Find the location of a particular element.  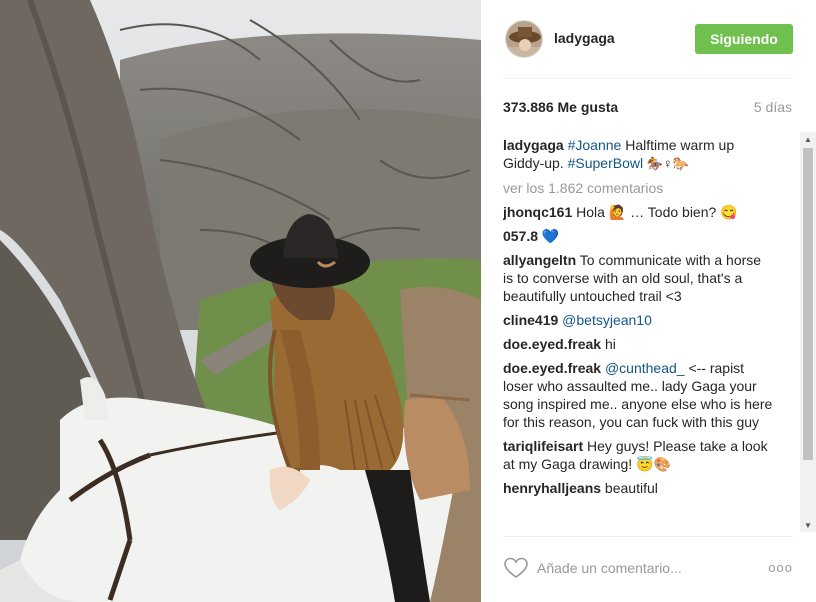

comment-username: allyangeltn is located at coordinates (539, 260).